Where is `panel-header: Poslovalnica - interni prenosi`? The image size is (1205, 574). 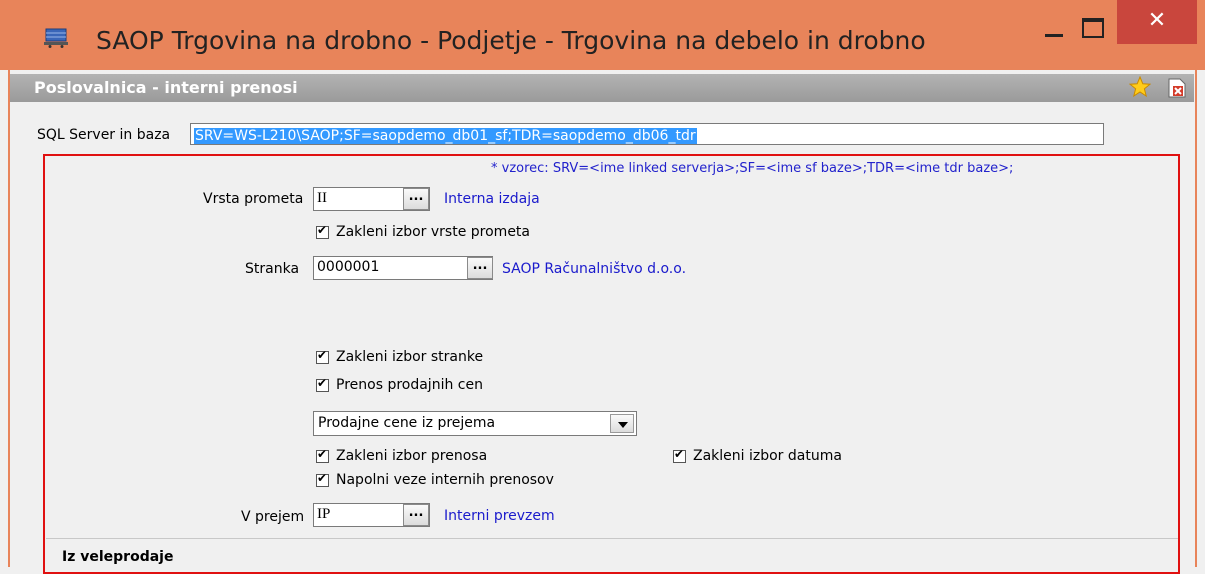
panel-header: Poslovalnica - interni prenosi is located at coordinates (602, 88).